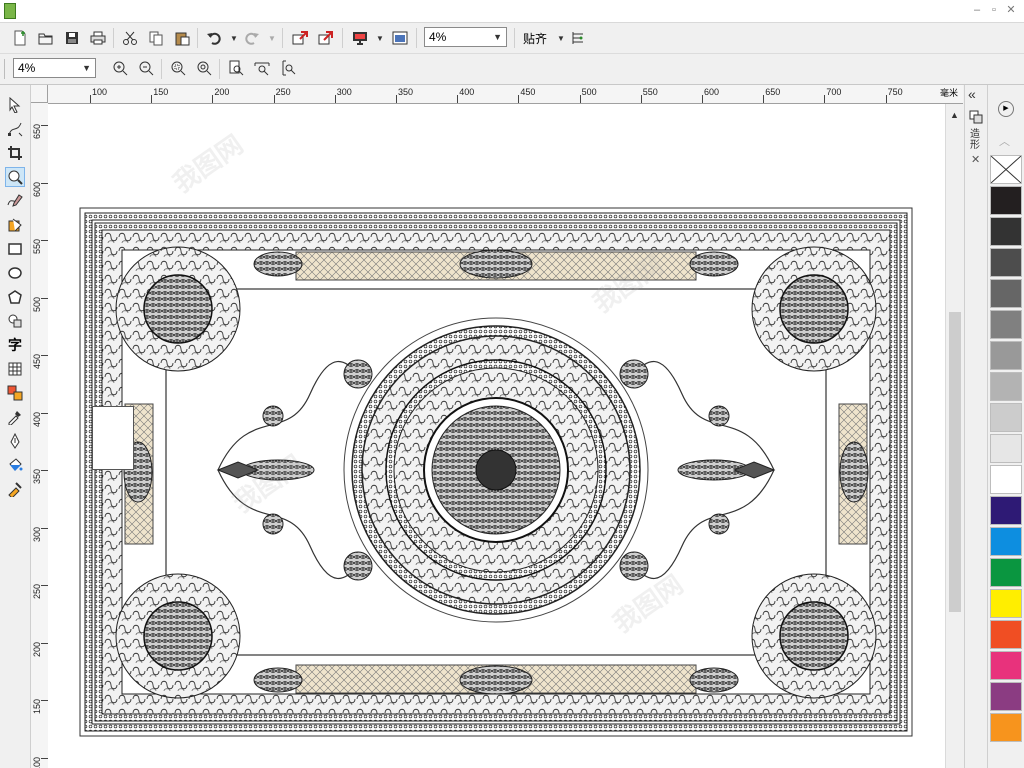  Describe the element at coordinates (15, 321) in the screenshot. I see `basic-shapes-icon` at that location.